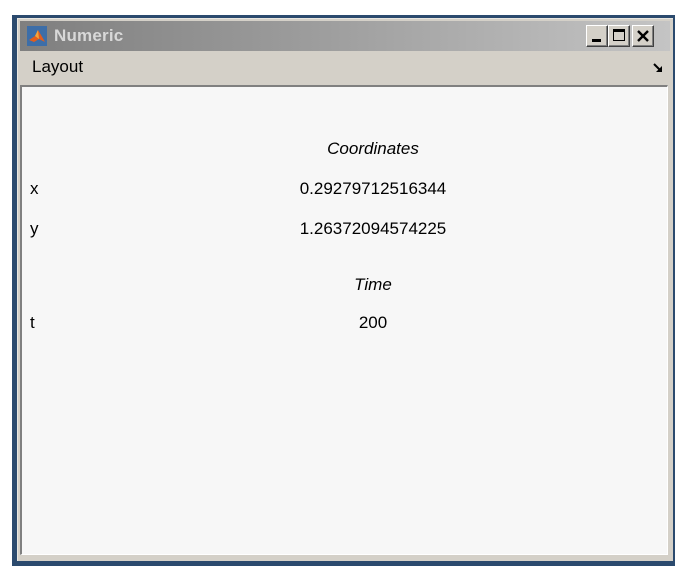 The height and width of the screenshot is (571, 678). I want to click on row-label-t: t, so click(32, 322).